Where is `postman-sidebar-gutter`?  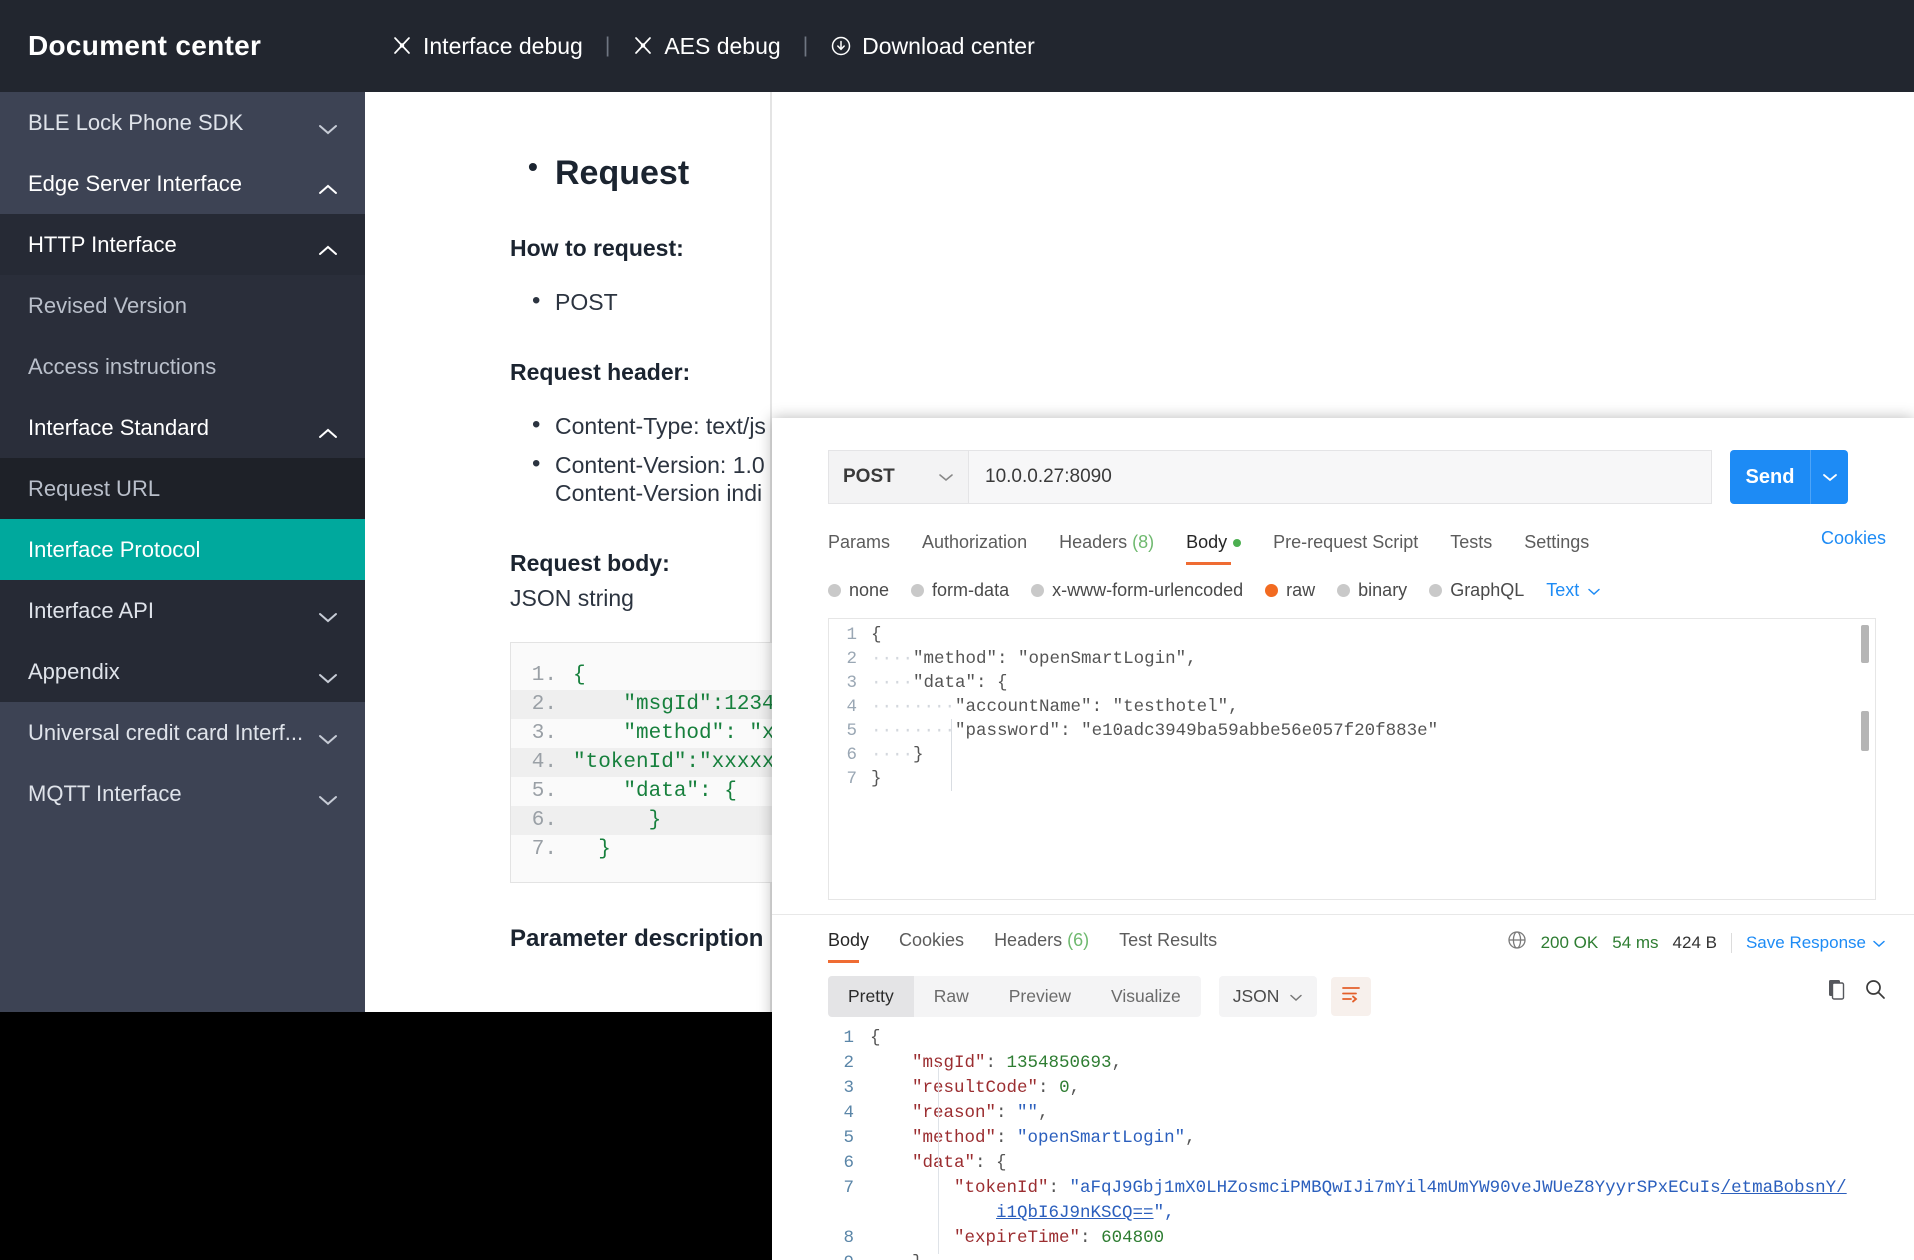
postman-sidebar-gutter is located at coordinates (796, 839).